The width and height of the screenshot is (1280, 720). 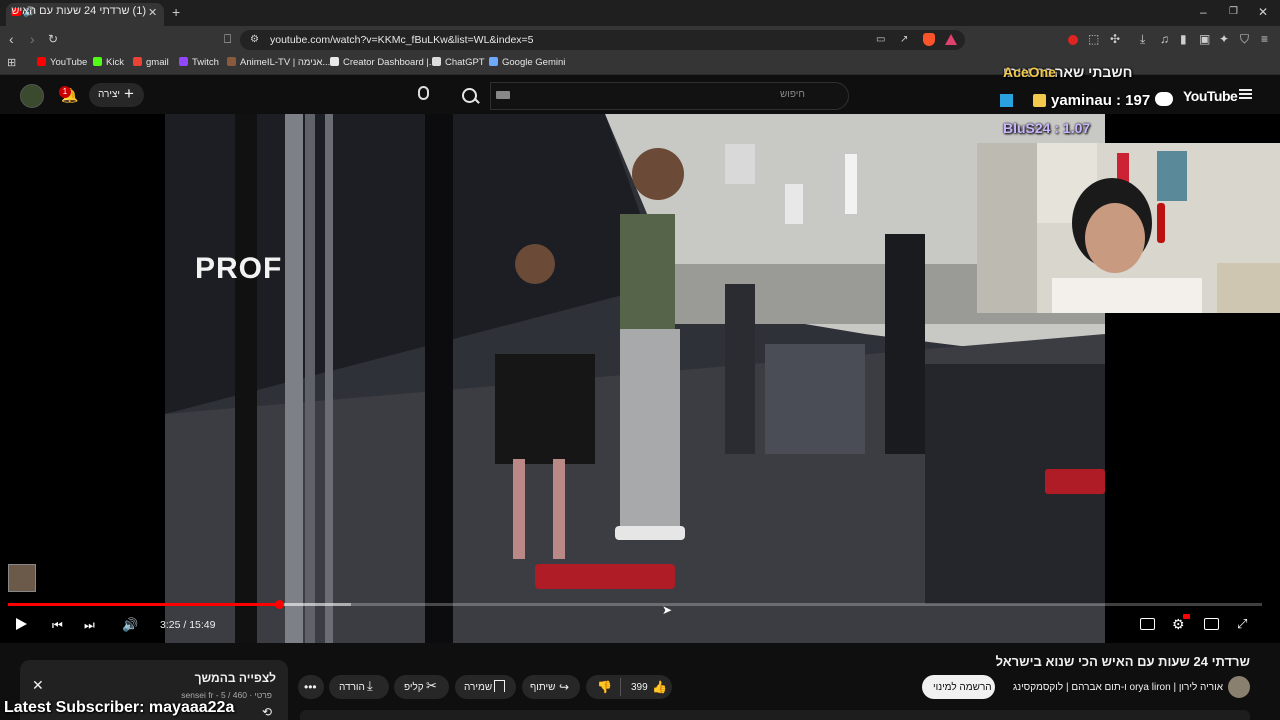 I want to click on dislike-icon: 👎, so click(x=604, y=687).